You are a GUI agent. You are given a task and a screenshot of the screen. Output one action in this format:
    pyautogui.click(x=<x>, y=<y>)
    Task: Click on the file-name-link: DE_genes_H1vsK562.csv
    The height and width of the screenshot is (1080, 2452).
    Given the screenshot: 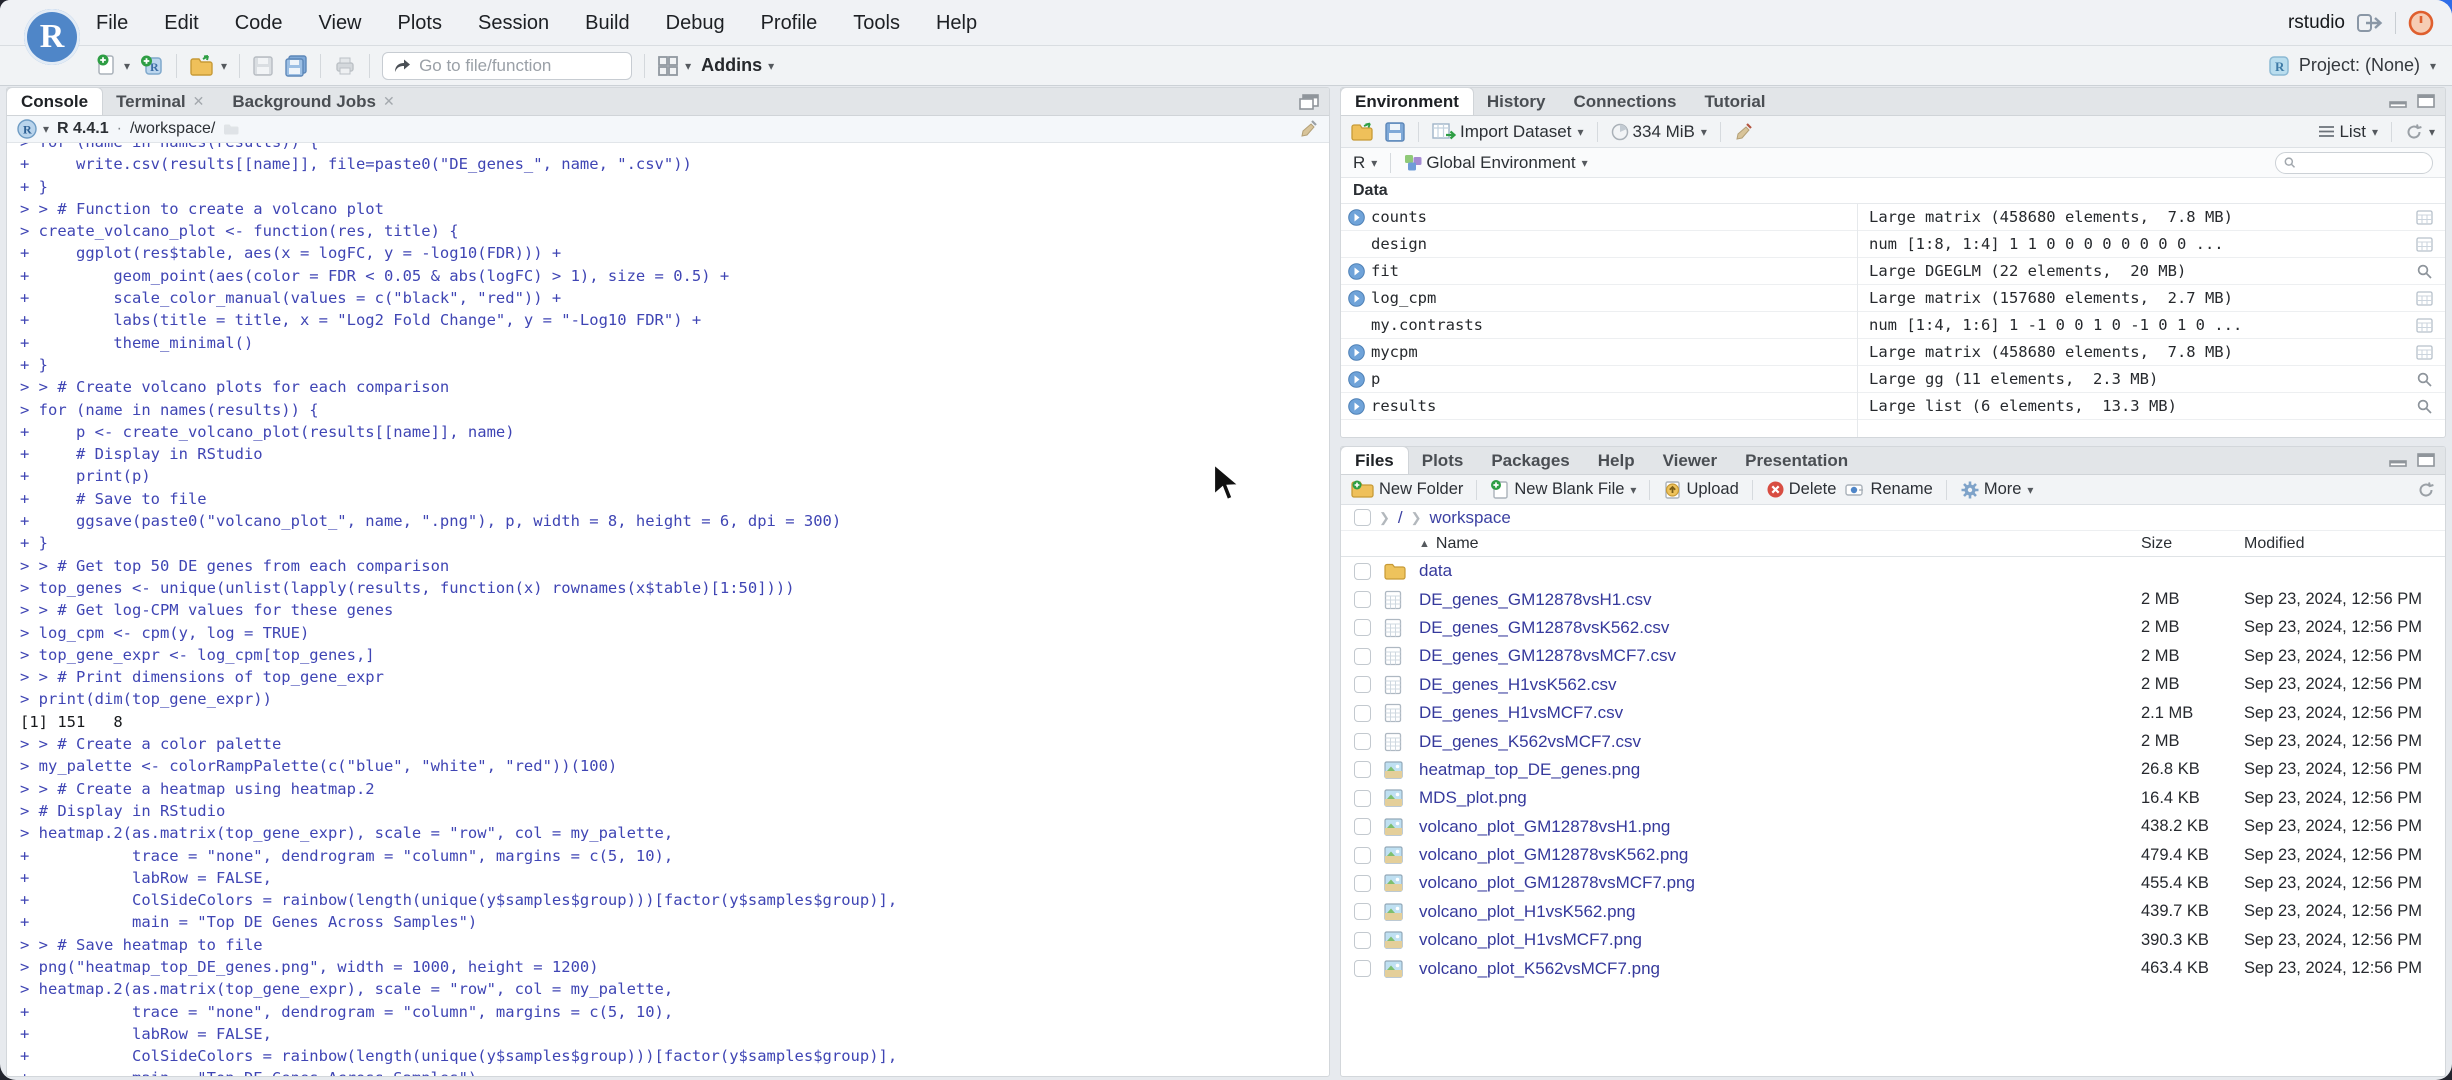 What is the action you would take?
    pyautogui.click(x=1518, y=685)
    